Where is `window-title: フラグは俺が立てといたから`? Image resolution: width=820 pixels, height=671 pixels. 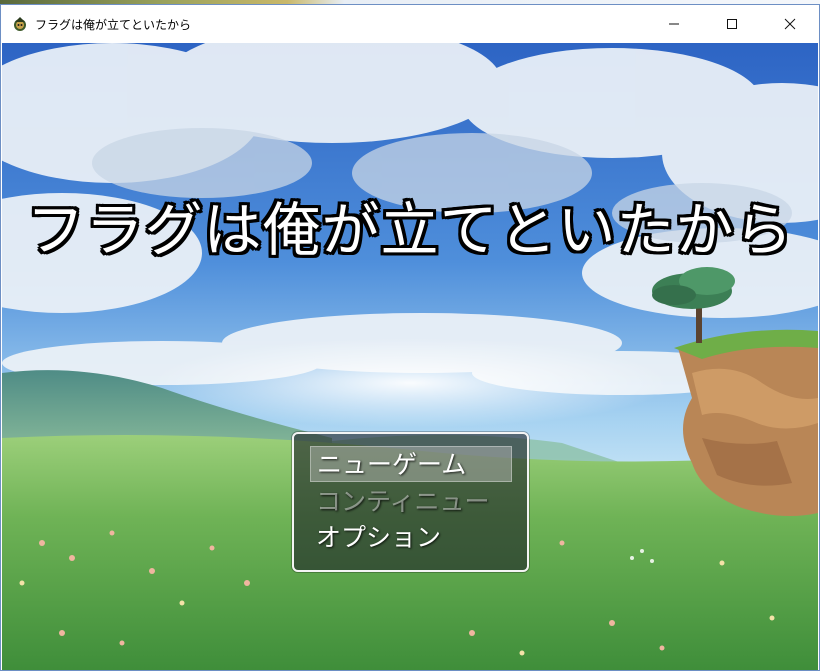
window-title: フラグは俺が立てといたから is located at coordinates (113, 24).